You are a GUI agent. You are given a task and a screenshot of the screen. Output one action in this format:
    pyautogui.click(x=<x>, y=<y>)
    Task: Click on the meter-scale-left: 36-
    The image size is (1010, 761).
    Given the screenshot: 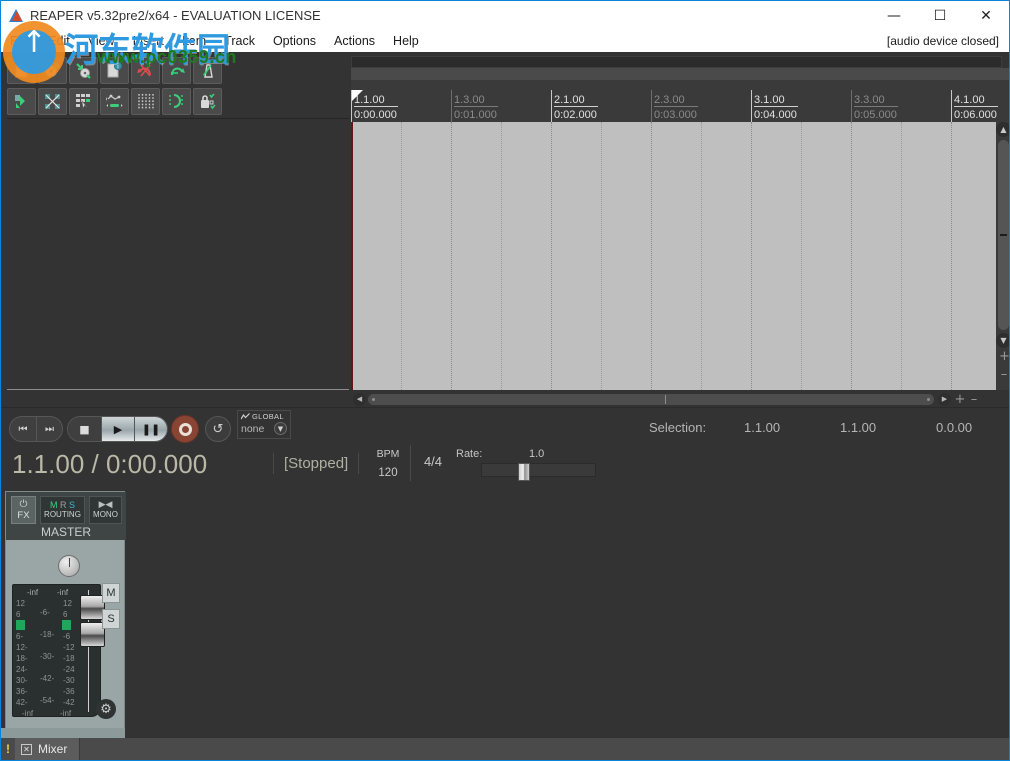 What is the action you would take?
    pyautogui.click(x=22, y=691)
    